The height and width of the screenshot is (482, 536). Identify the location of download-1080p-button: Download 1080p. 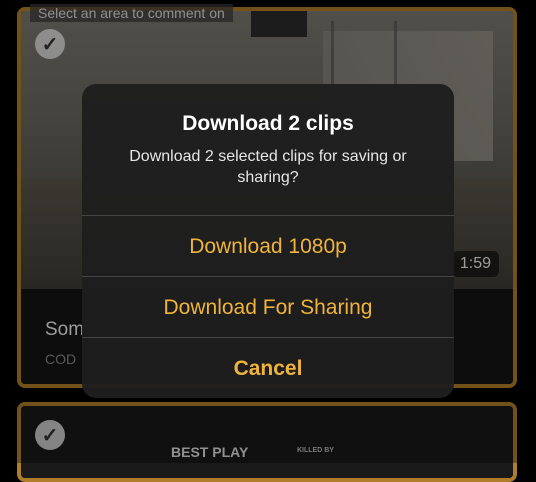
(268, 246).